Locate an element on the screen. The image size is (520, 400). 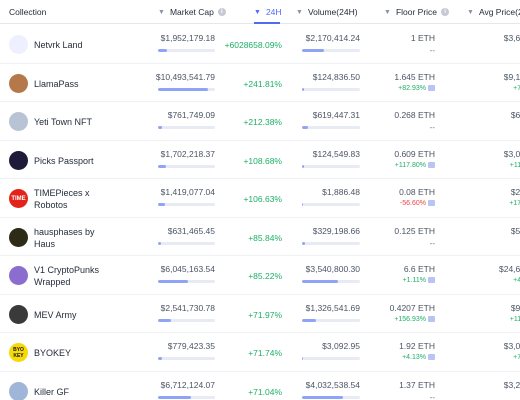
volume-column-header: ▼ Volume(24H) is located at coordinates (327, 12).